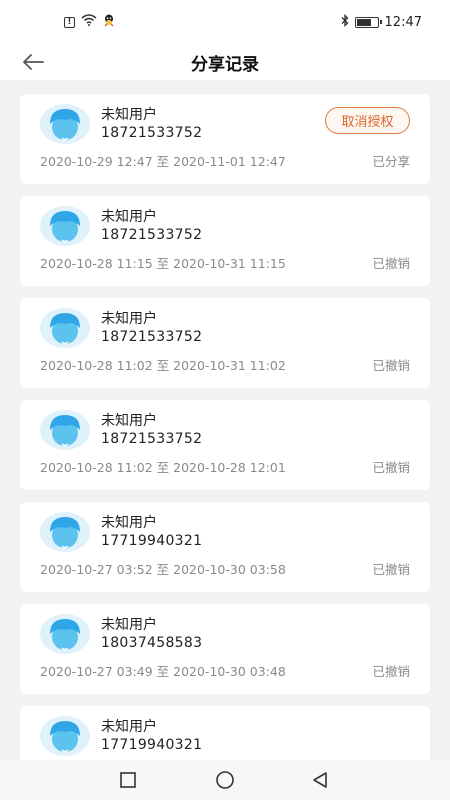 The height and width of the screenshot is (800, 450). What do you see at coordinates (229, 263) in the screenshot?
I see `end-time: 2020-10-31 11:15` at bounding box center [229, 263].